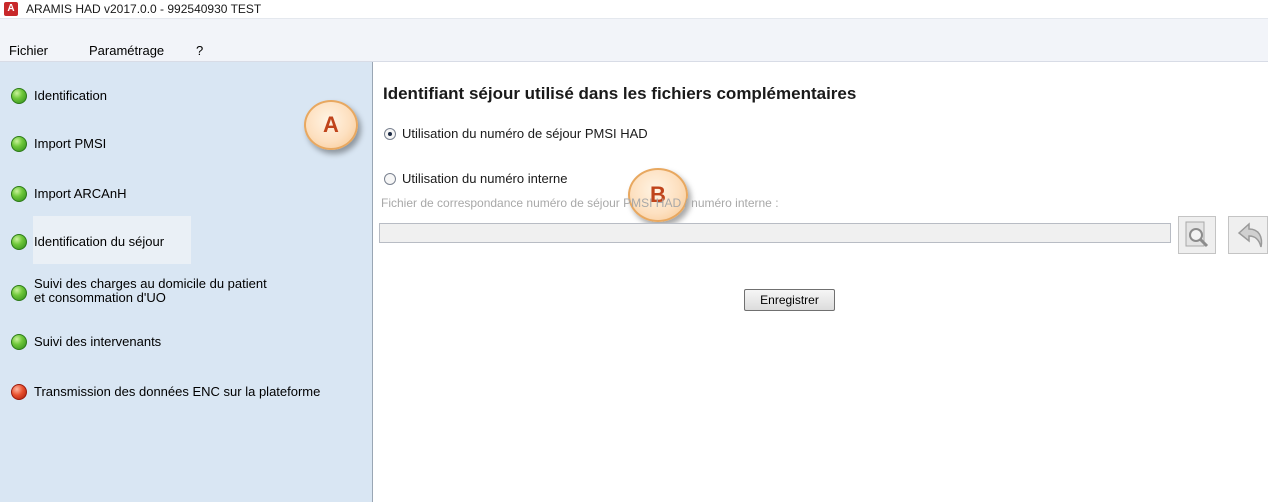 Image resolution: width=1268 pixels, height=502 pixels. What do you see at coordinates (70, 143) in the screenshot?
I see `sidebar-item-label: Import PMSI` at bounding box center [70, 143].